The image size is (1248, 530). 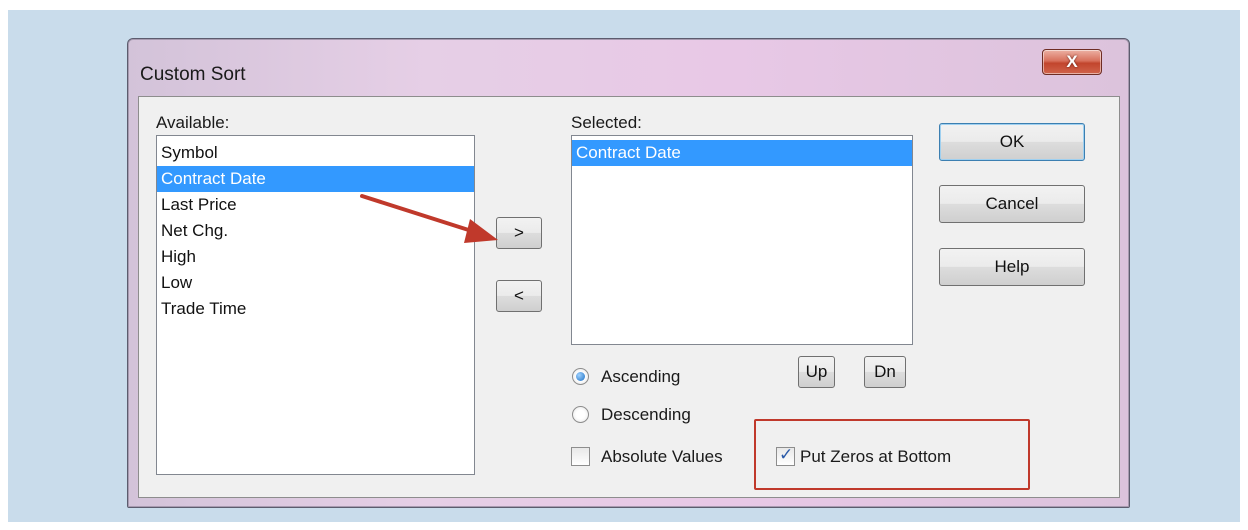 I want to click on ok-button: OK, so click(x=1012, y=142).